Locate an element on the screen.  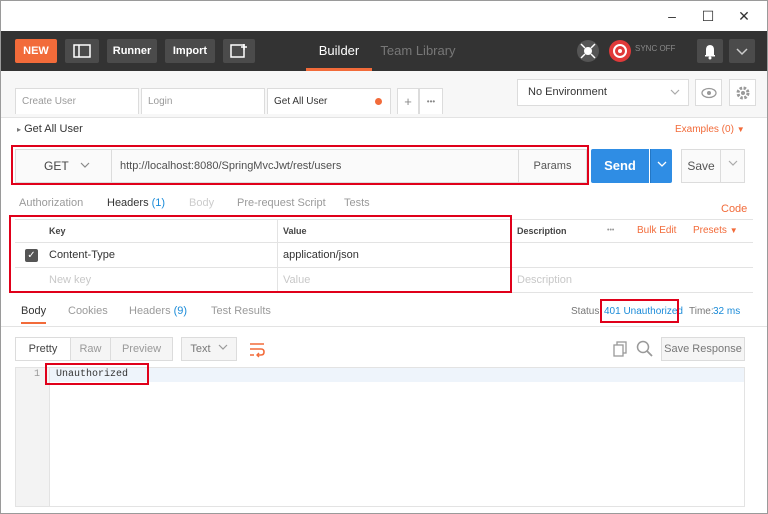
bulk-edit-link: Bulk Edit is located at coordinates (656, 231).